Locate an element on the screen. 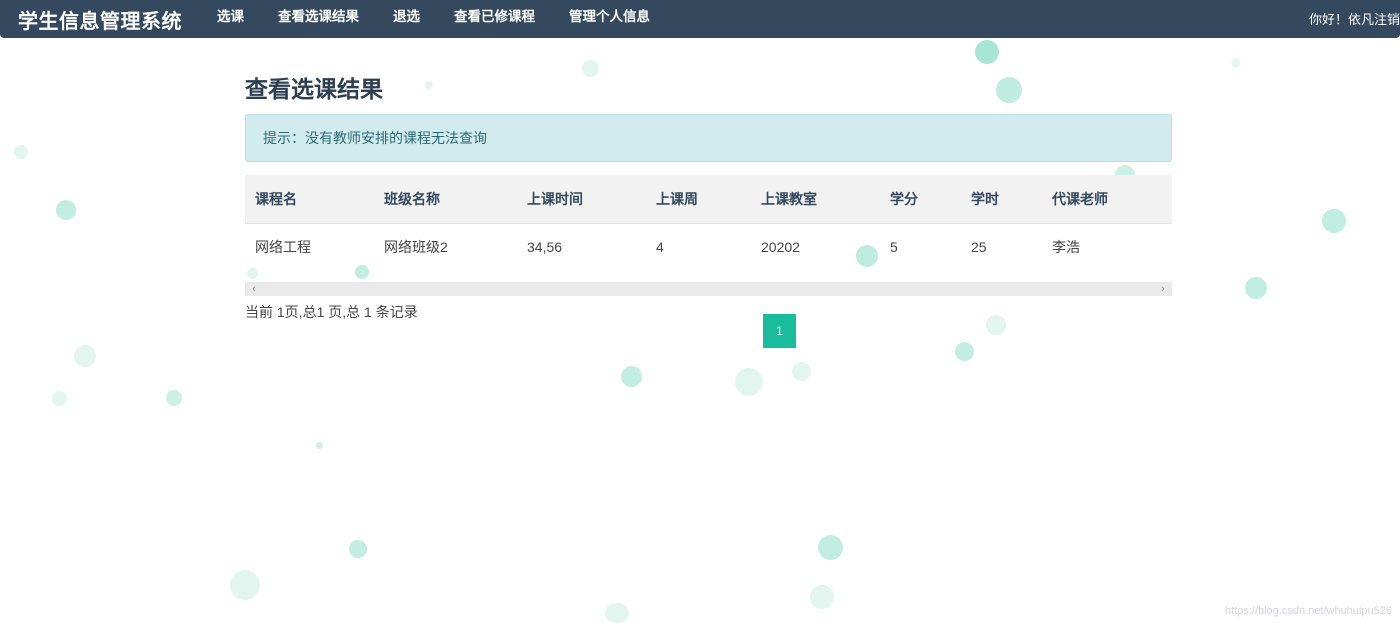  column-header-teacher: 代课老师 is located at coordinates (1107, 199).